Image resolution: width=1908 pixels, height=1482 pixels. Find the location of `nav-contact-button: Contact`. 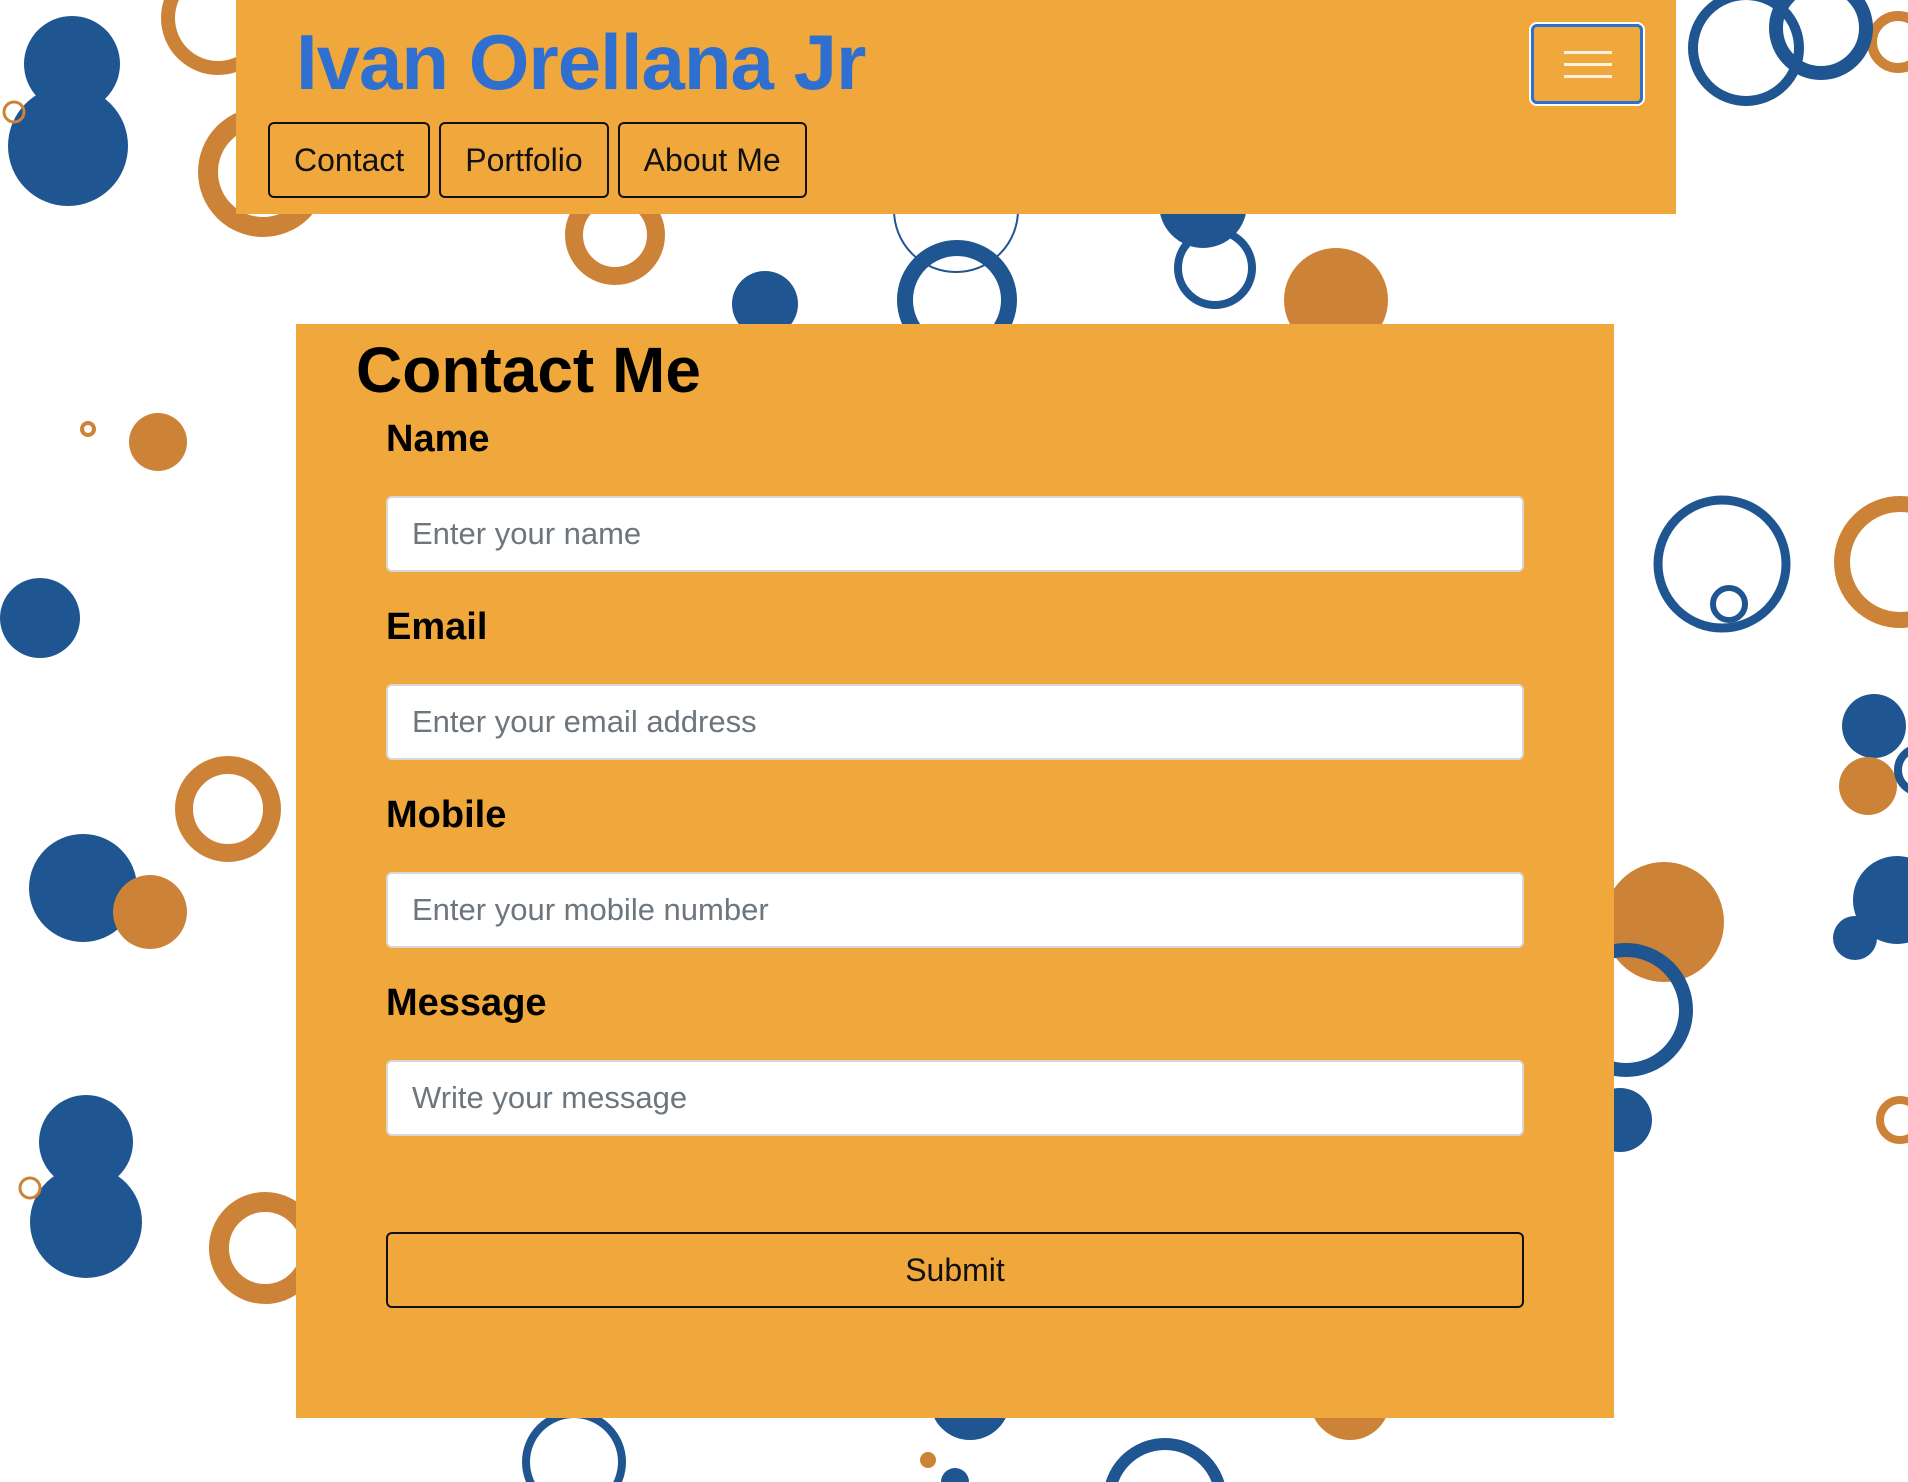

nav-contact-button: Contact is located at coordinates (349, 160).